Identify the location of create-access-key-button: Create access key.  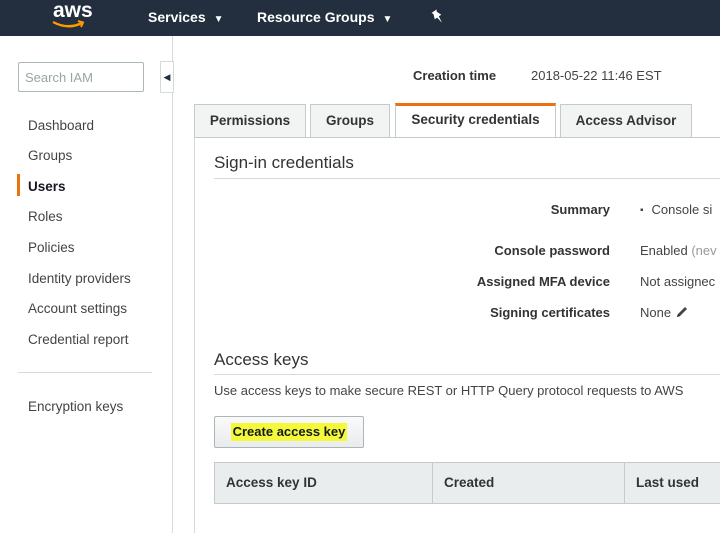
(289, 432).